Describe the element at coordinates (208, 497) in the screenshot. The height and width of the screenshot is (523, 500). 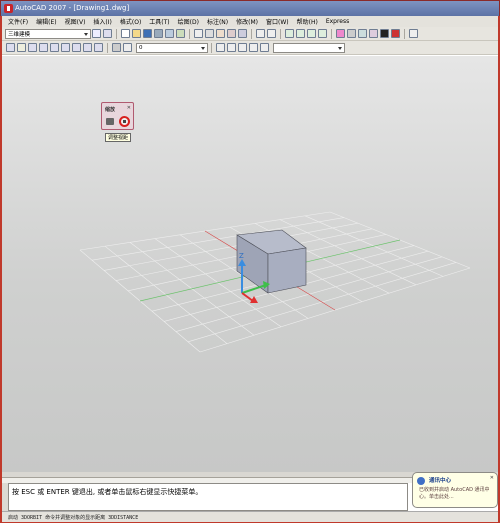
I see `command-line: 按 ESC 或 ENTER 键退出, 或者单击鼠标右键显示快捷菜单。` at that location.